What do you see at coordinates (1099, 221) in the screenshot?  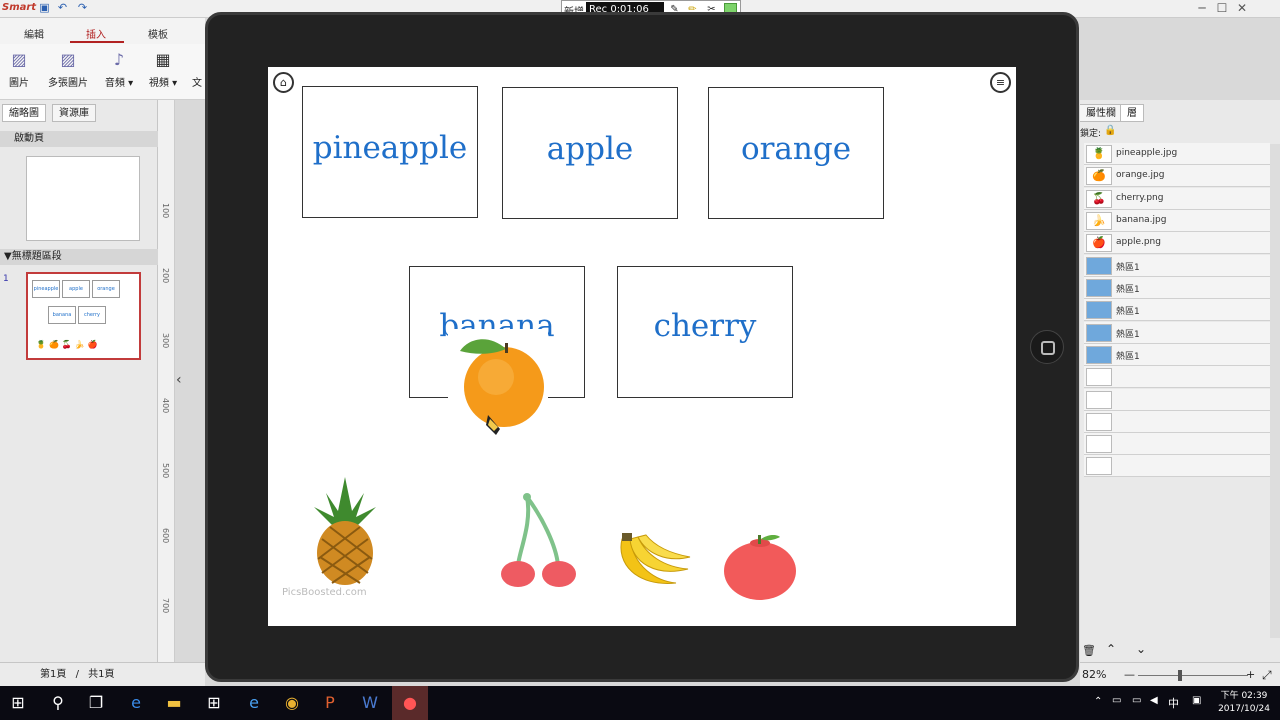 I see `banana-thumb-icon: 🍌` at bounding box center [1099, 221].